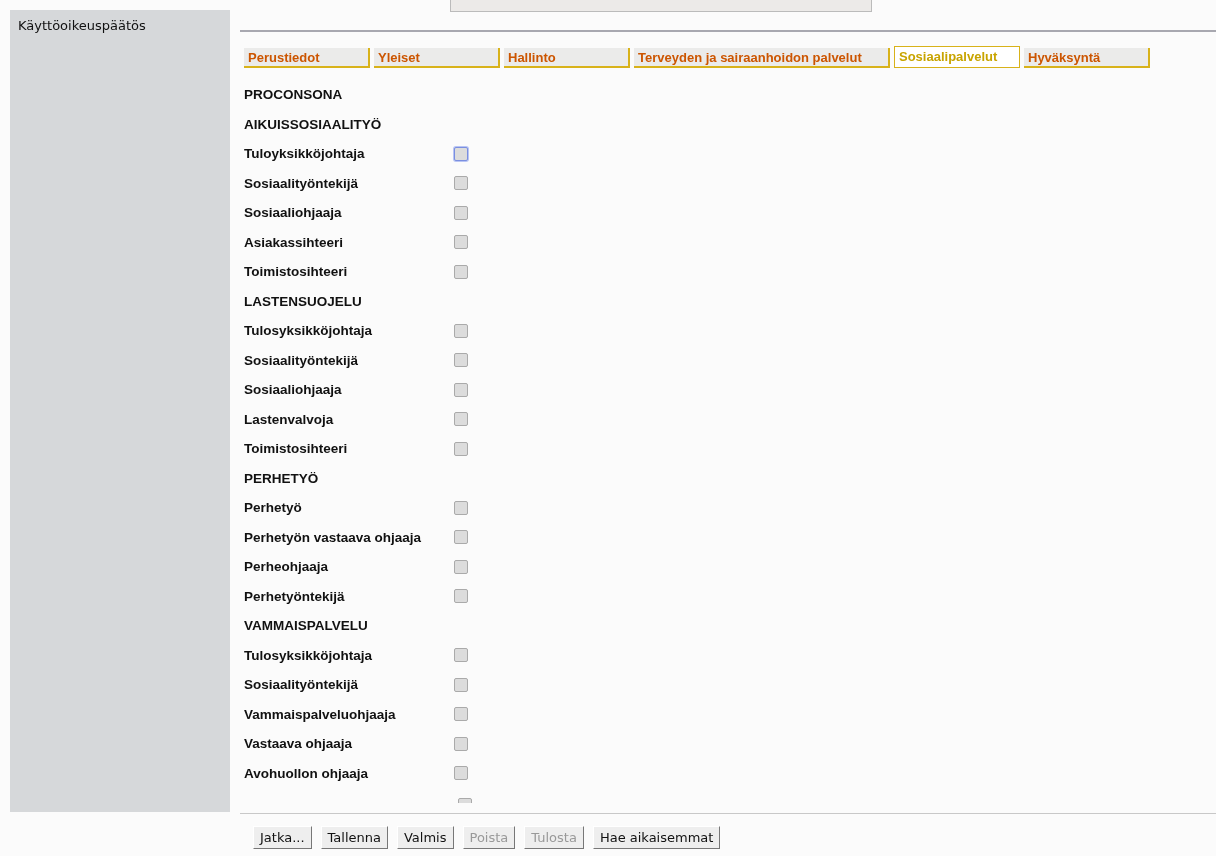 The image size is (1216, 856). Describe the element at coordinates (281, 478) in the screenshot. I see `section-heading: PERHETYÖ` at that location.